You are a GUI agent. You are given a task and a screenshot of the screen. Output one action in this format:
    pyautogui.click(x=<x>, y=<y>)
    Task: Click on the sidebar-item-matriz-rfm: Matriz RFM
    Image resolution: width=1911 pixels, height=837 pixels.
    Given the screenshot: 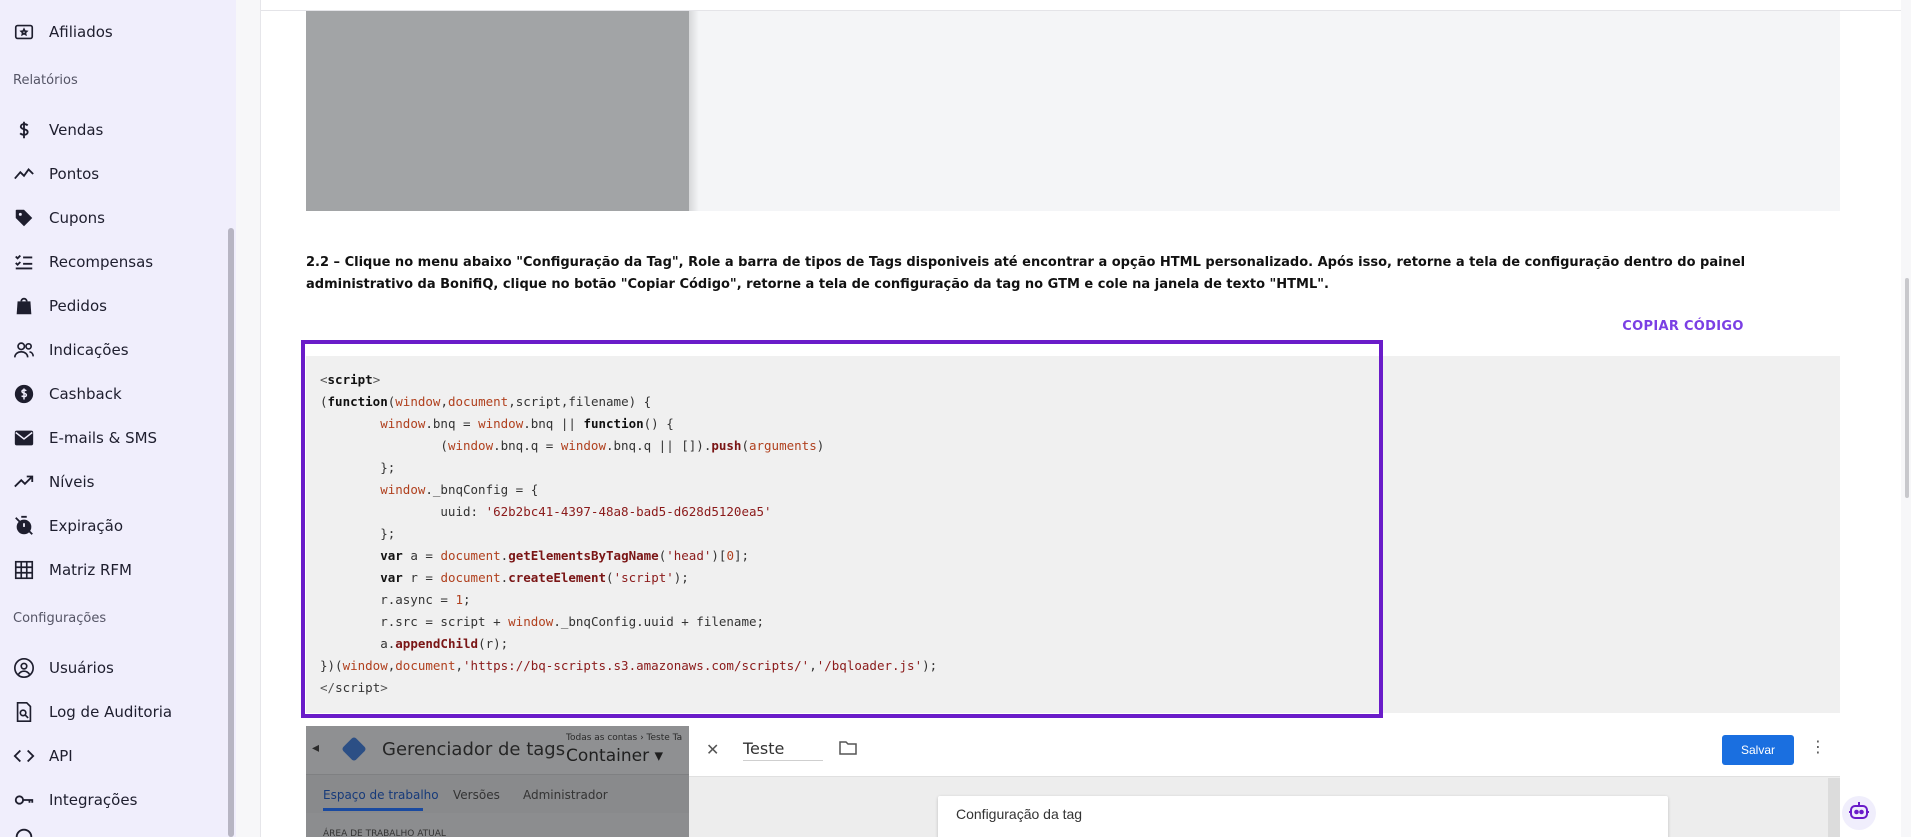 What is the action you would take?
    pyautogui.click(x=72, y=570)
    